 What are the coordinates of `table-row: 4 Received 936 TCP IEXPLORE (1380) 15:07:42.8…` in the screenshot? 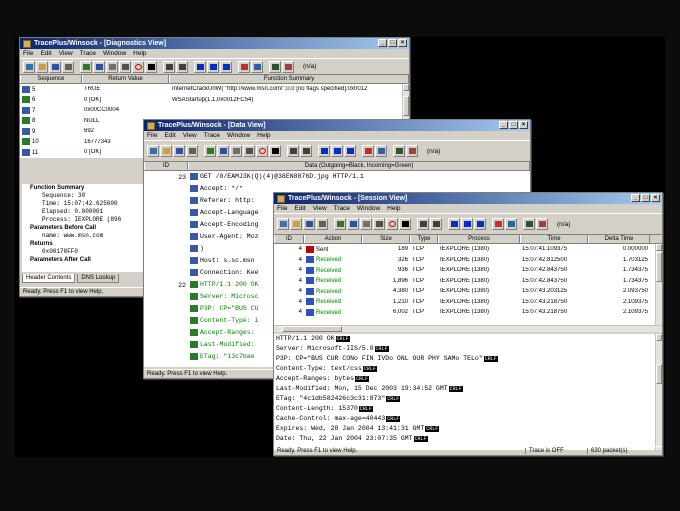 It's located at (468, 270).